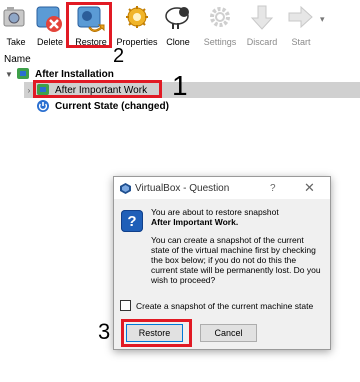 The height and width of the screenshot is (382, 360). Describe the element at coordinates (49, 42) in the screenshot. I see `delete-label: Delete` at that location.